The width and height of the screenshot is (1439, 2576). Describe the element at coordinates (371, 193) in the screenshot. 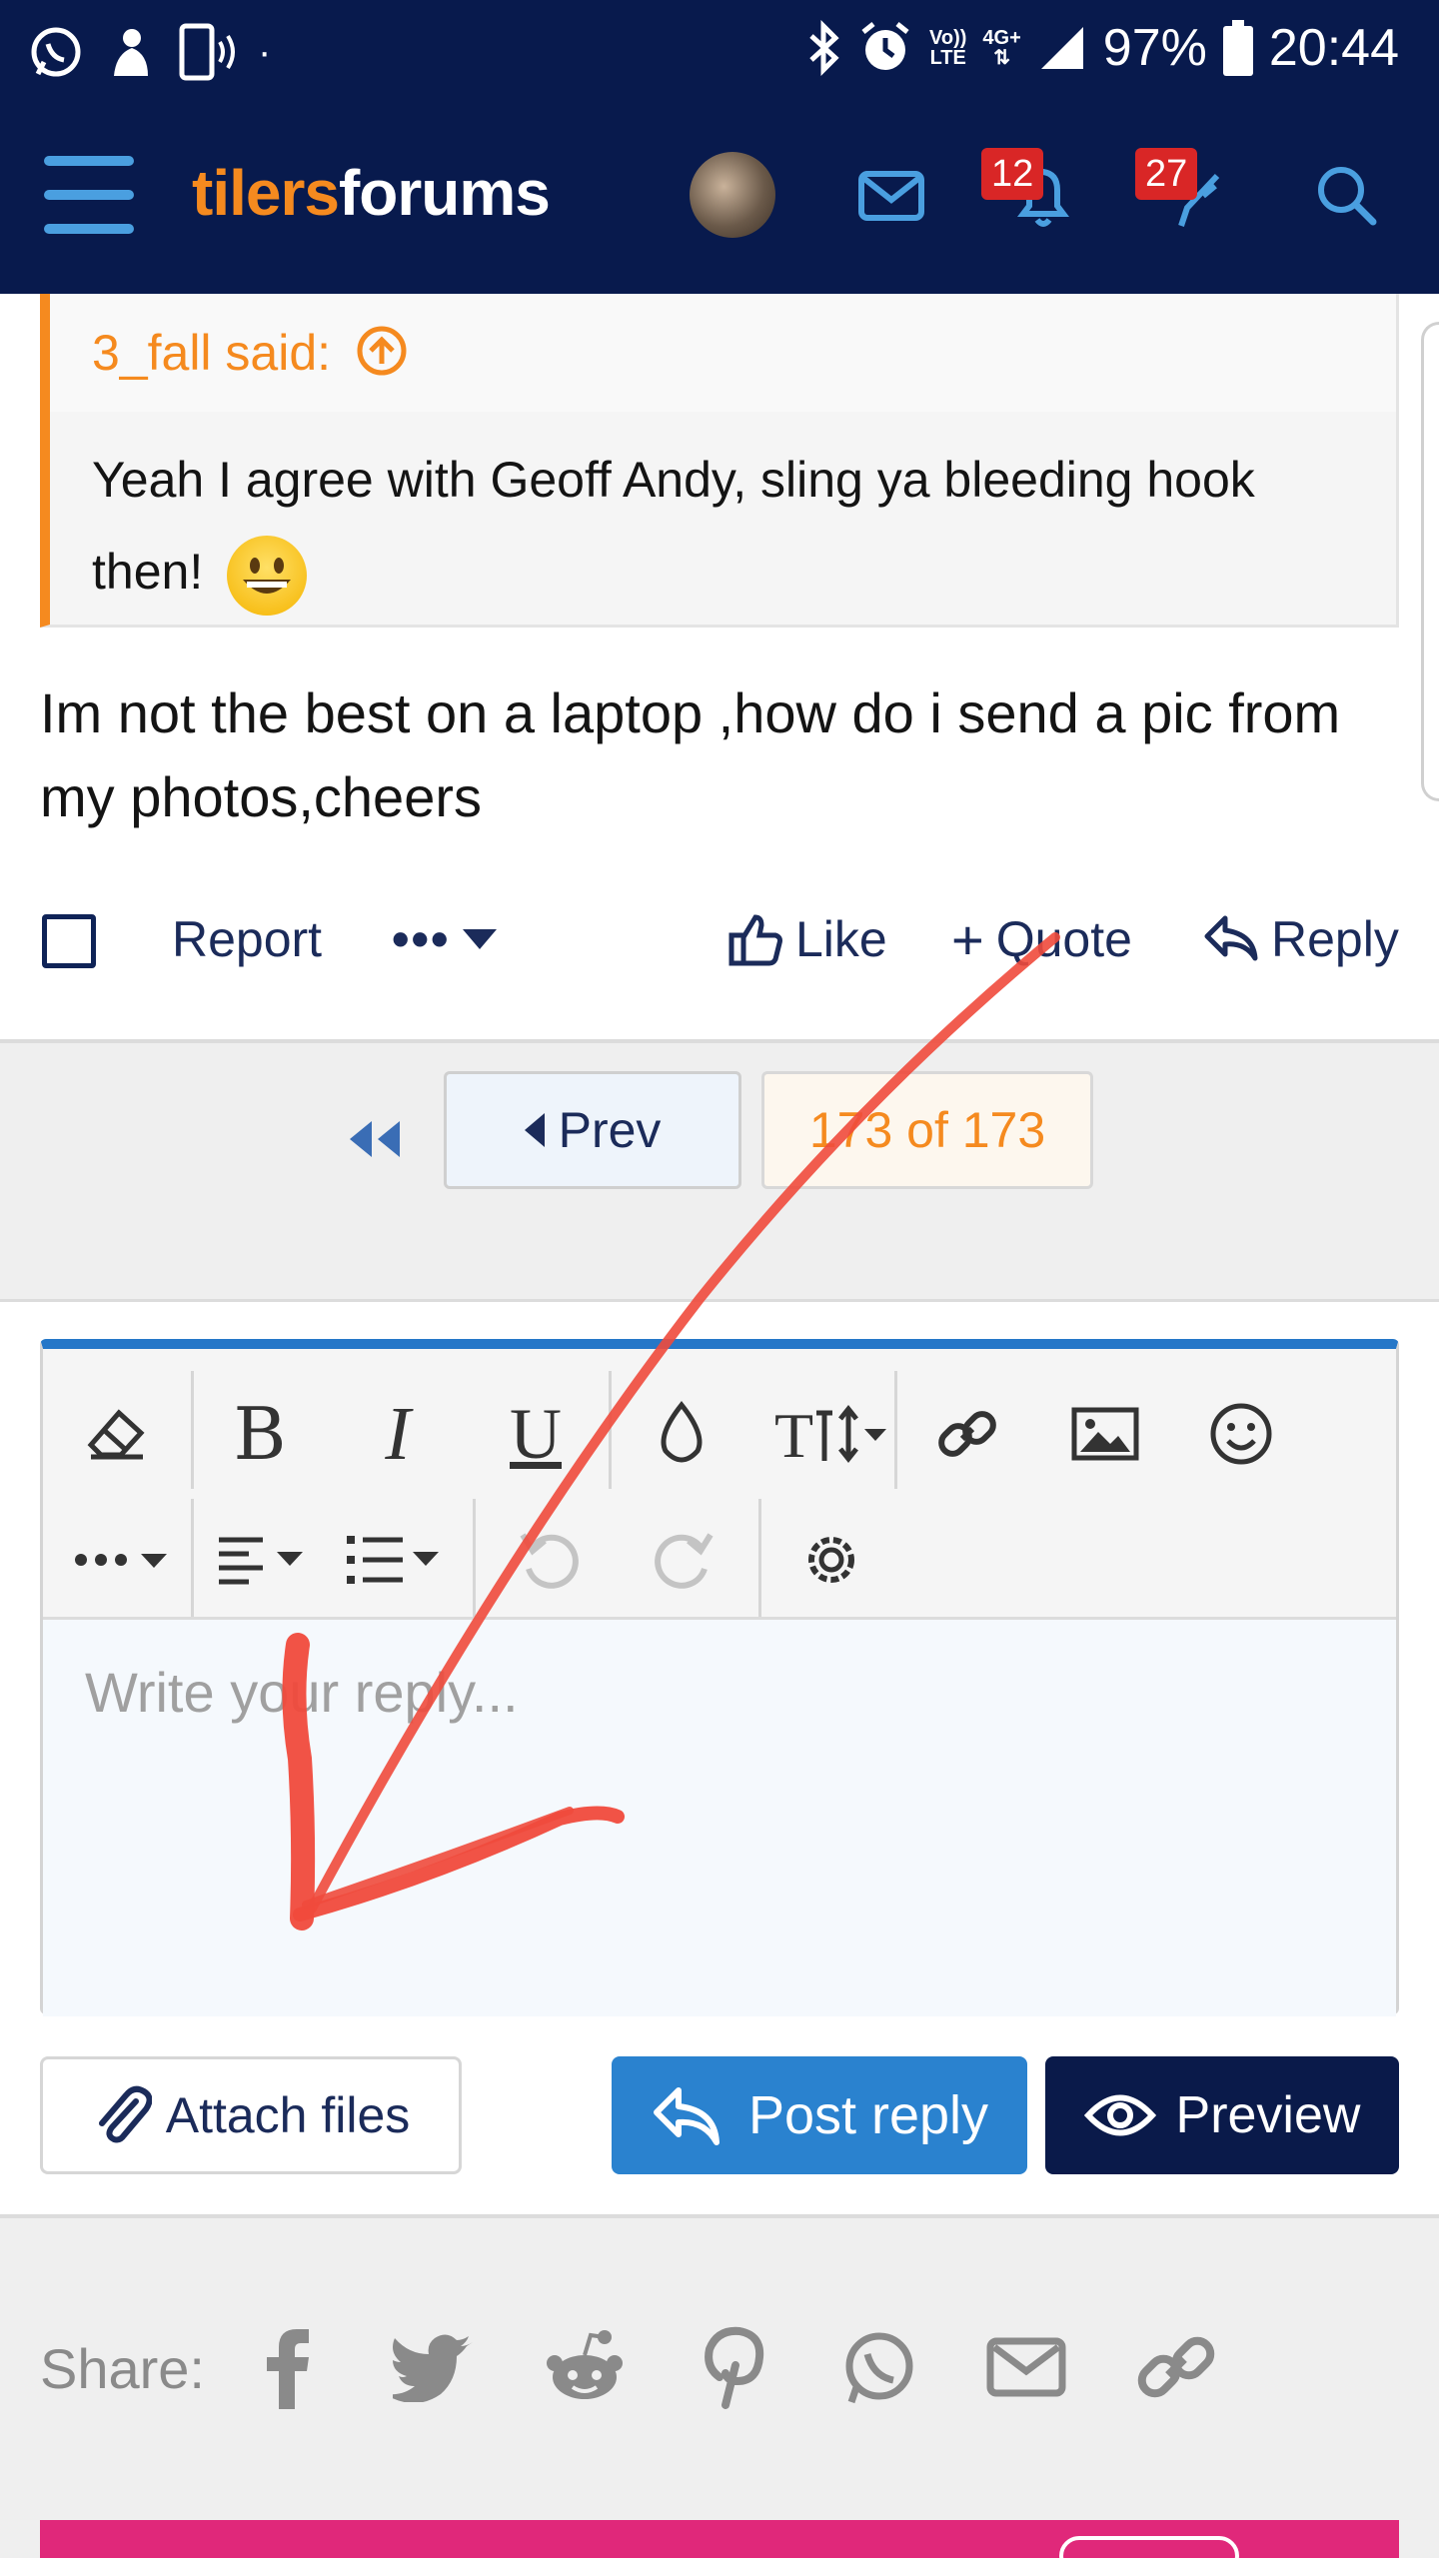

I see `site-logo: tilersforums` at that location.